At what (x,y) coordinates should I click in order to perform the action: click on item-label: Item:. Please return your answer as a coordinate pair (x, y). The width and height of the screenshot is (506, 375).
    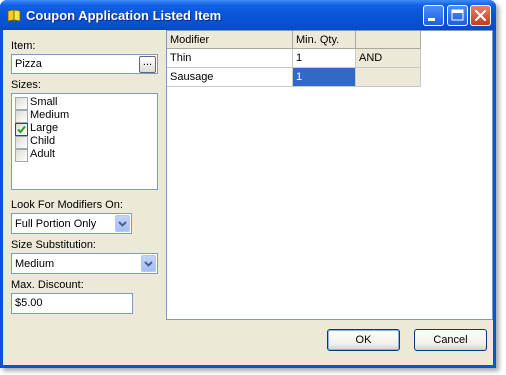
    Looking at the image, I should click on (23, 46).